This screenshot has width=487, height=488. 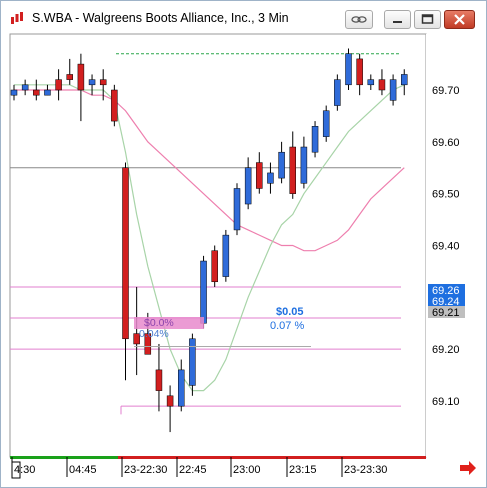 What do you see at coordinates (193, 470) in the screenshot?
I see `time-tick-3: 22:45` at bounding box center [193, 470].